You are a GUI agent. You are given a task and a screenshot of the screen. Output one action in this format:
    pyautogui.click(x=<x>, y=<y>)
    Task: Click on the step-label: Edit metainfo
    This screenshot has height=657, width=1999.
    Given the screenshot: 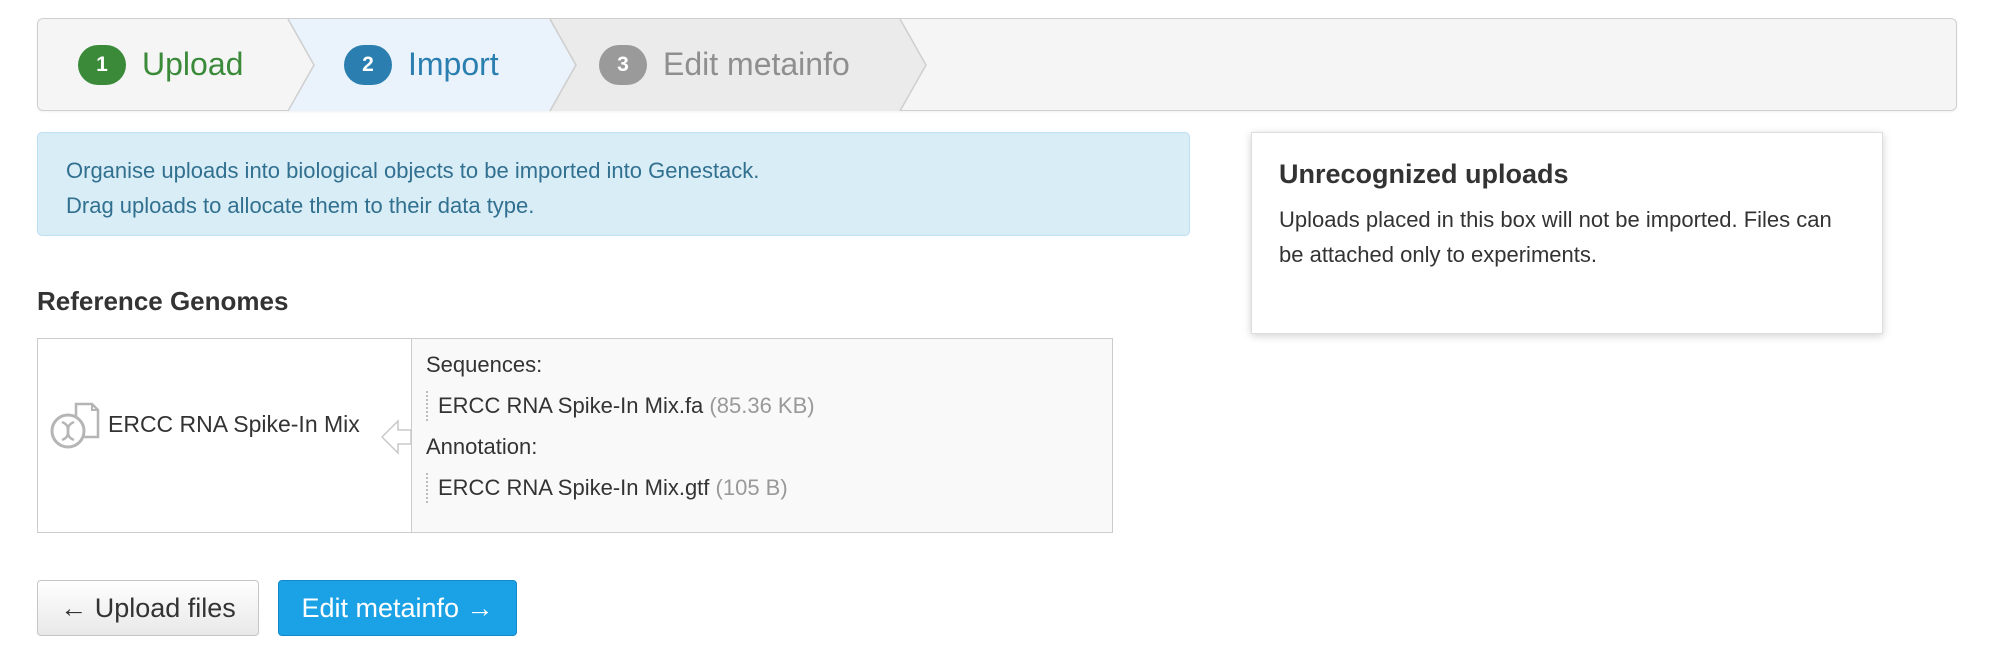 What is the action you would take?
    pyautogui.click(x=756, y=64)
    